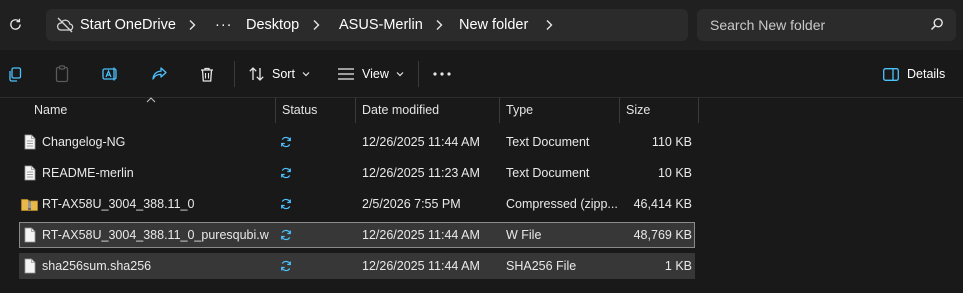  I want to click on column-header-name: Name, so click(50, 110).